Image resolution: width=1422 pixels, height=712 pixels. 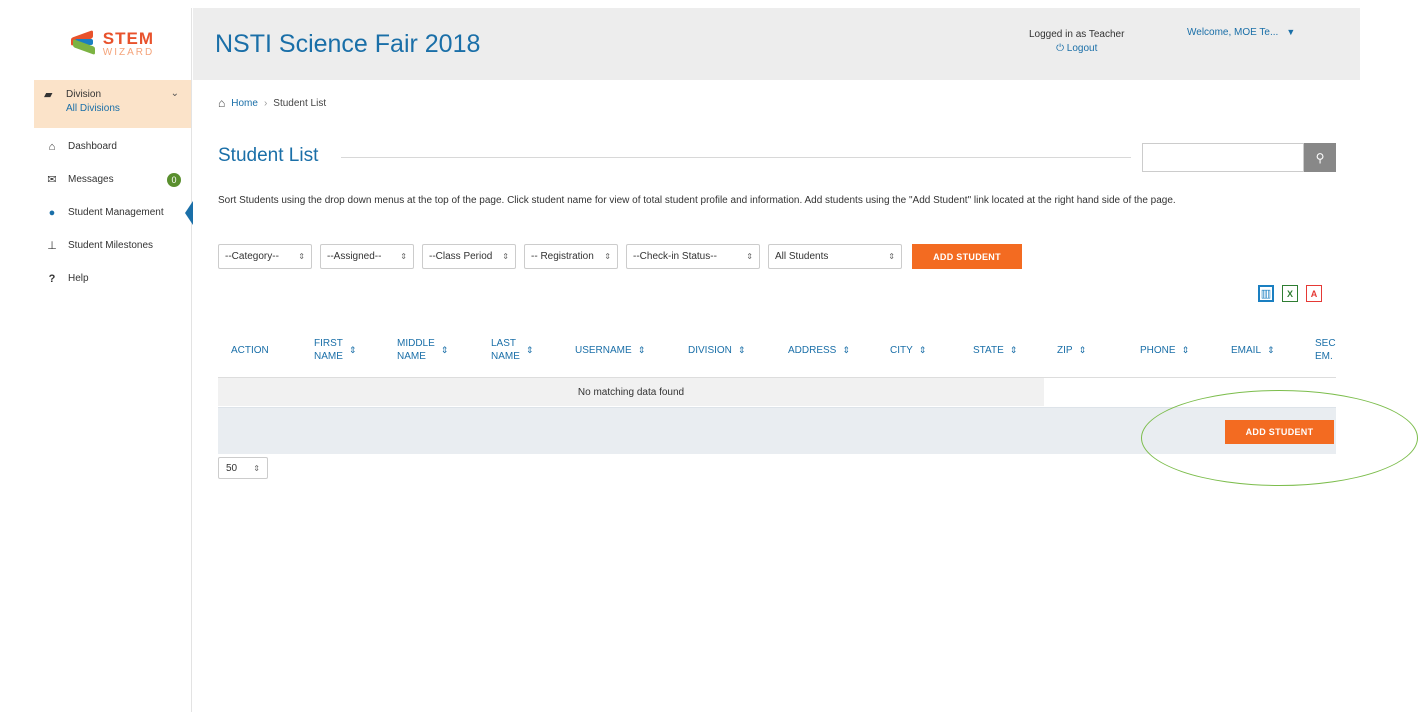 I want to click on column-label: STATE, so click(x=988, y=350).